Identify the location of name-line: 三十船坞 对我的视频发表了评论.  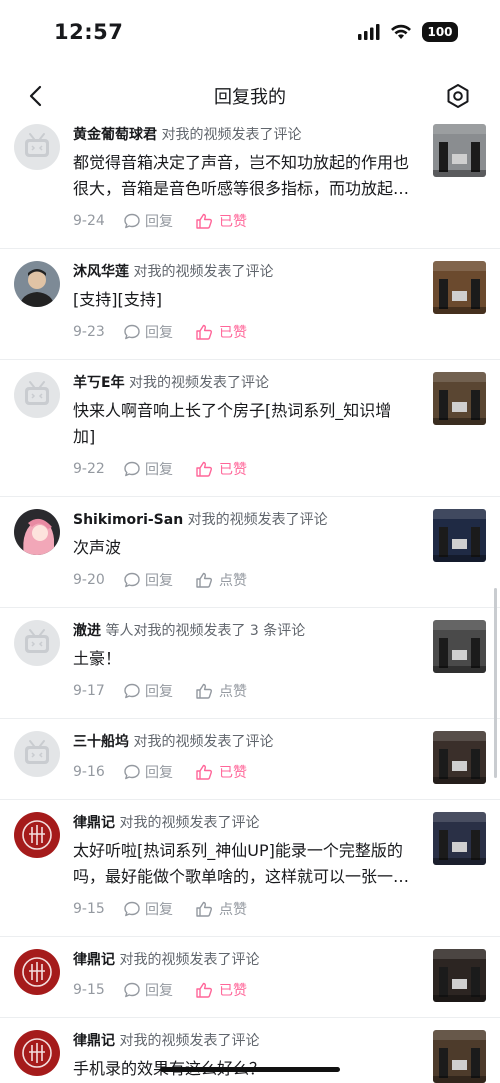
(243, 742).